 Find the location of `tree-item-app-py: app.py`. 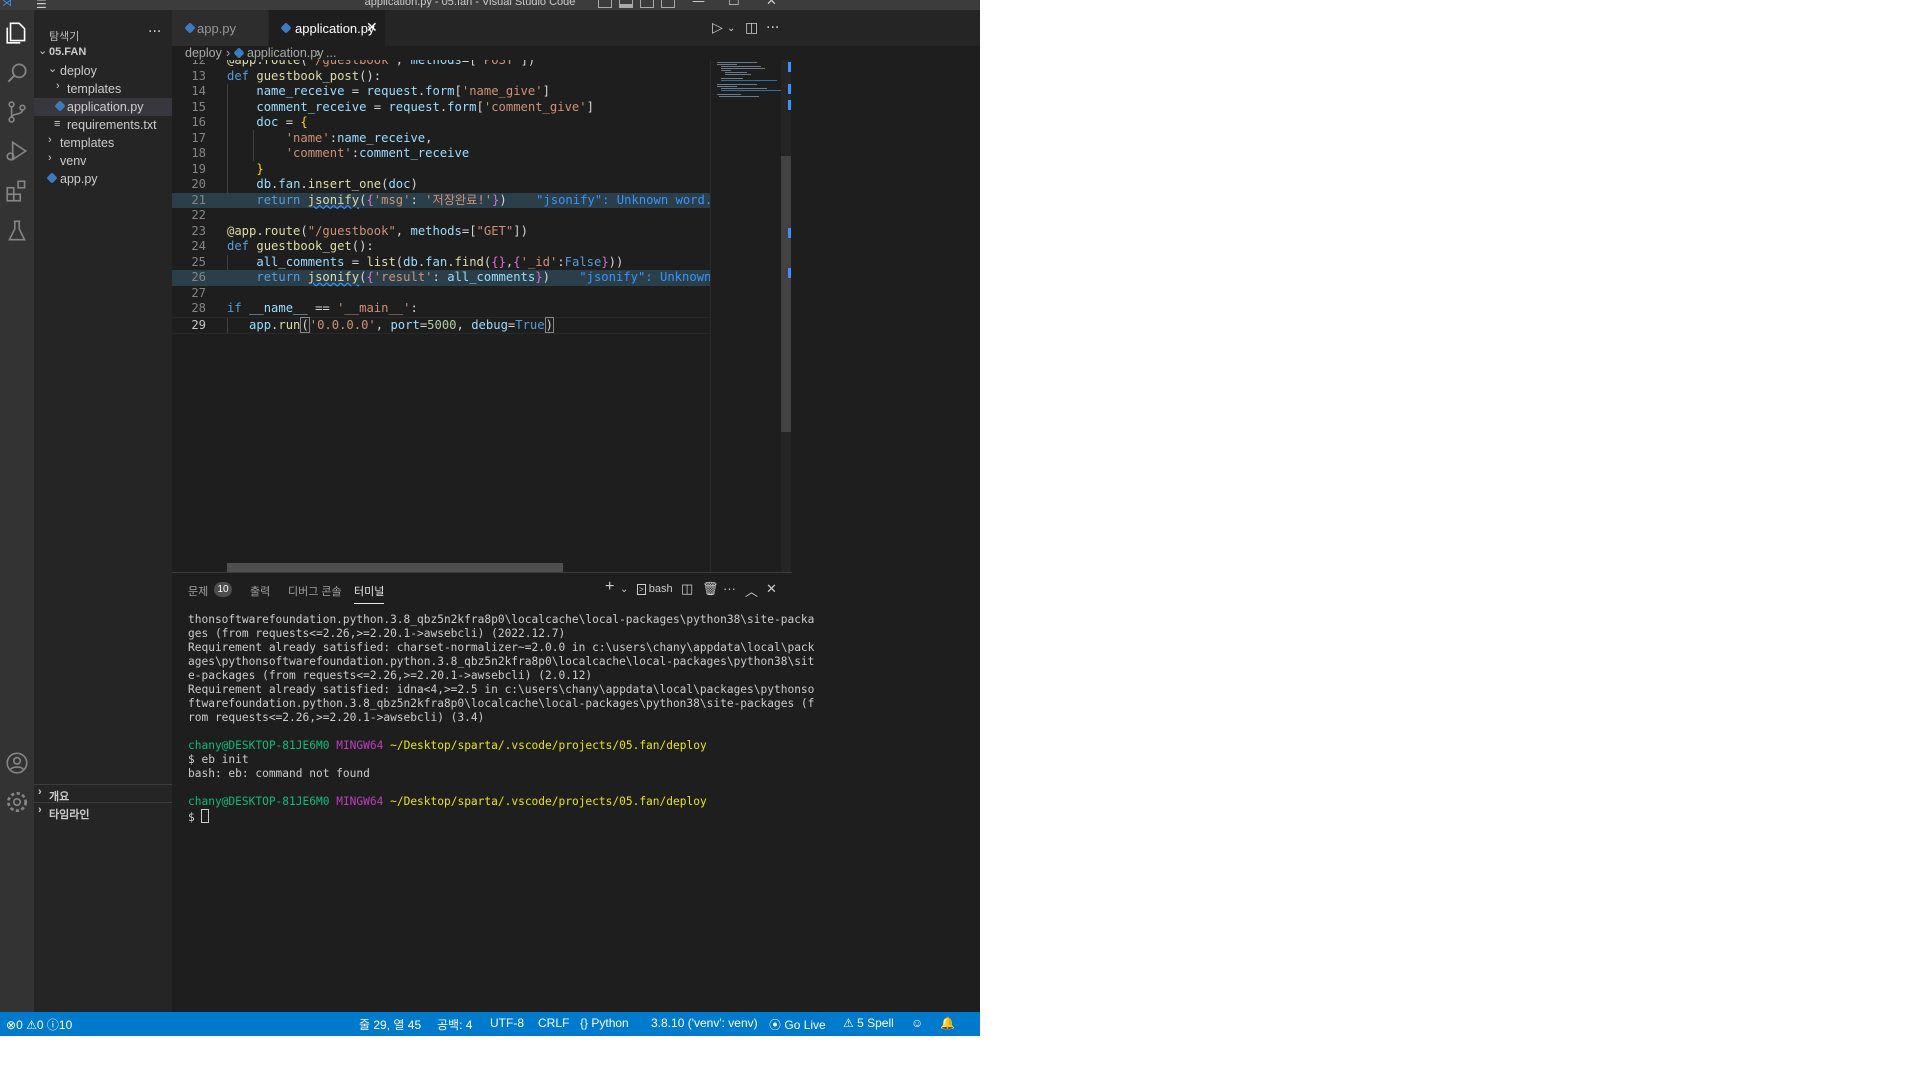

tree-item-app-py: app.py is located at coordinates (103, 179).